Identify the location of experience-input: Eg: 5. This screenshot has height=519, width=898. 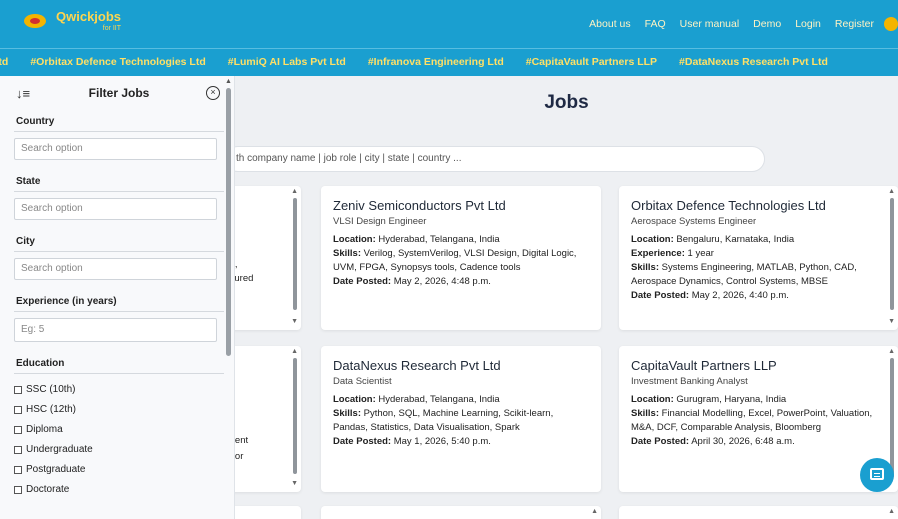
(115, 330).